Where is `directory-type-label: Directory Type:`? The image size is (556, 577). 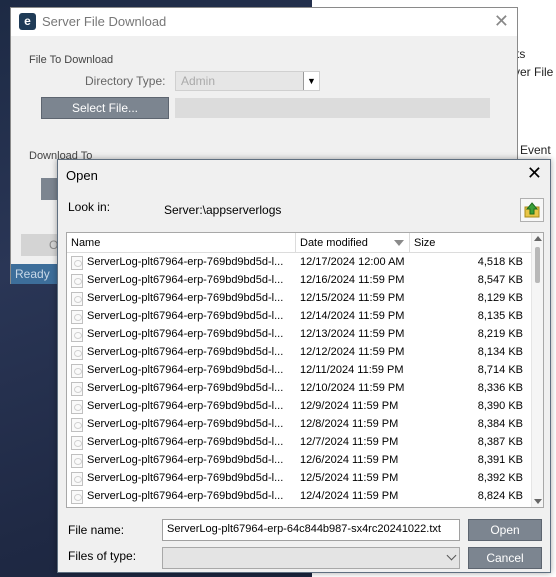 directory-type-label: Directory Type: is located at coordinates (125, 81).